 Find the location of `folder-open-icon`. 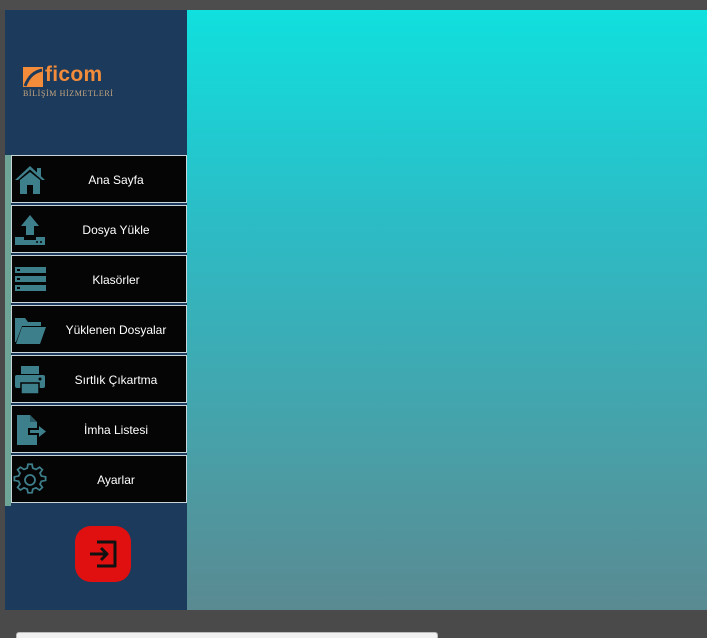

folder-open-icon is located at coordinates (30, 331).